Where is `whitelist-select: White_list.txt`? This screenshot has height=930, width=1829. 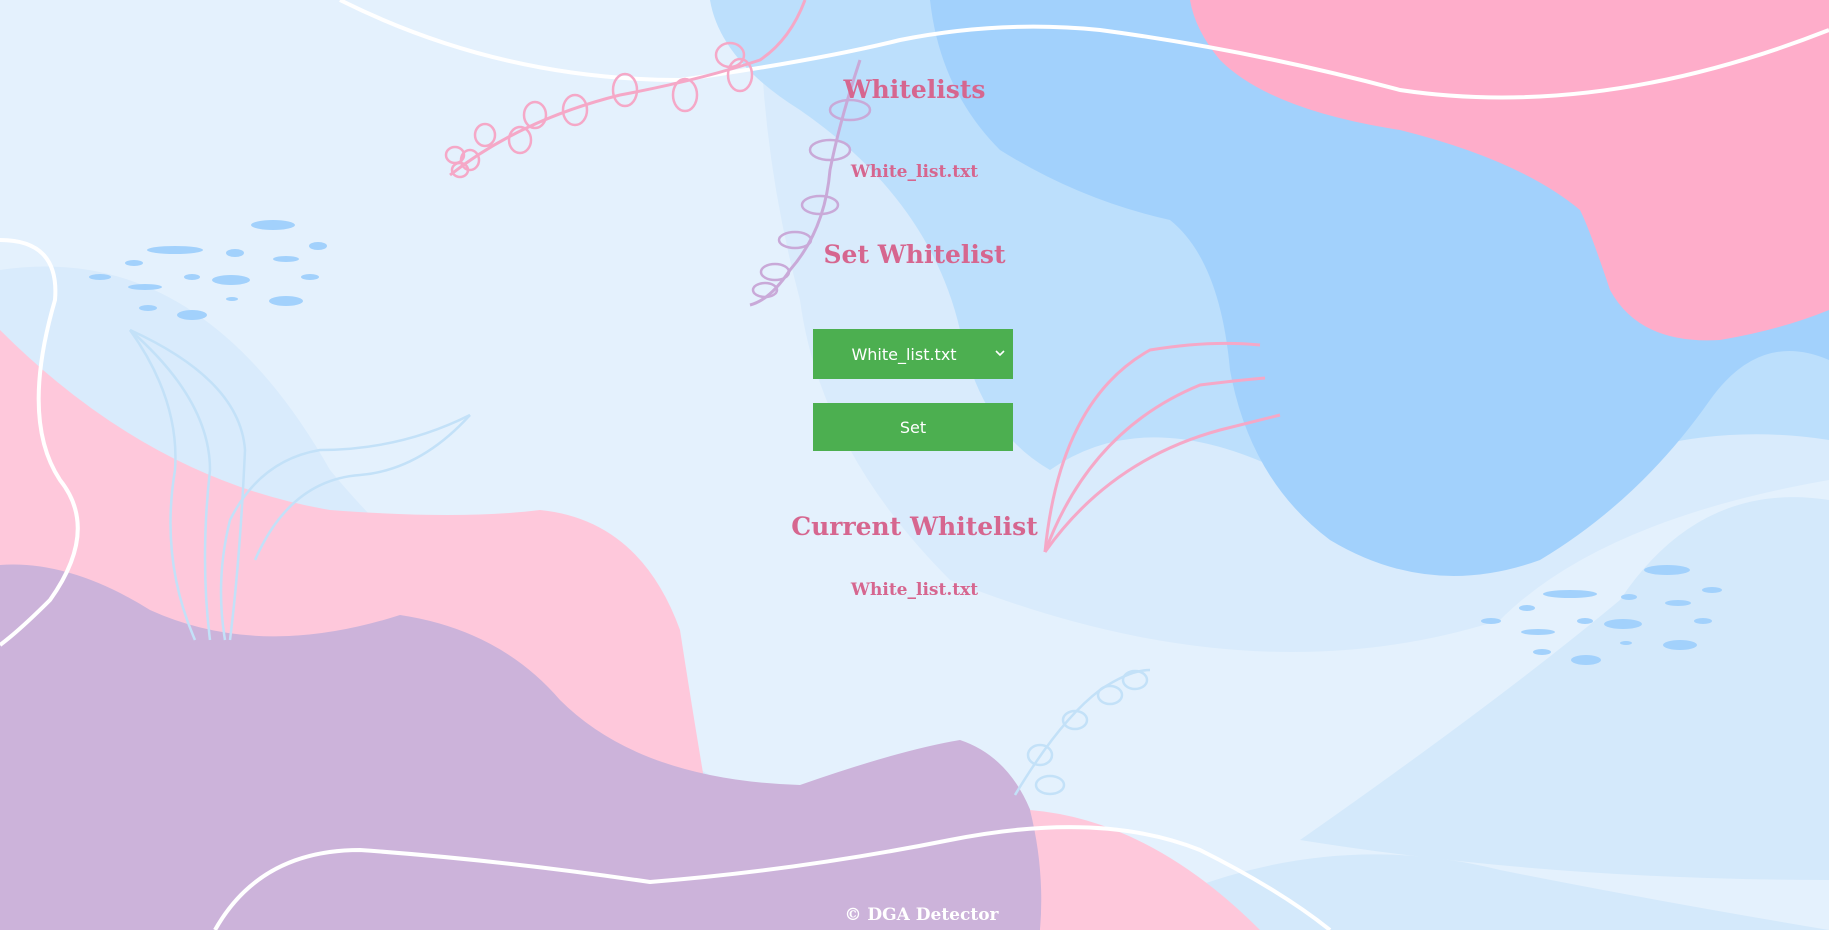 whitelist-select: White_list.txt is located at coordinates (913, 354).